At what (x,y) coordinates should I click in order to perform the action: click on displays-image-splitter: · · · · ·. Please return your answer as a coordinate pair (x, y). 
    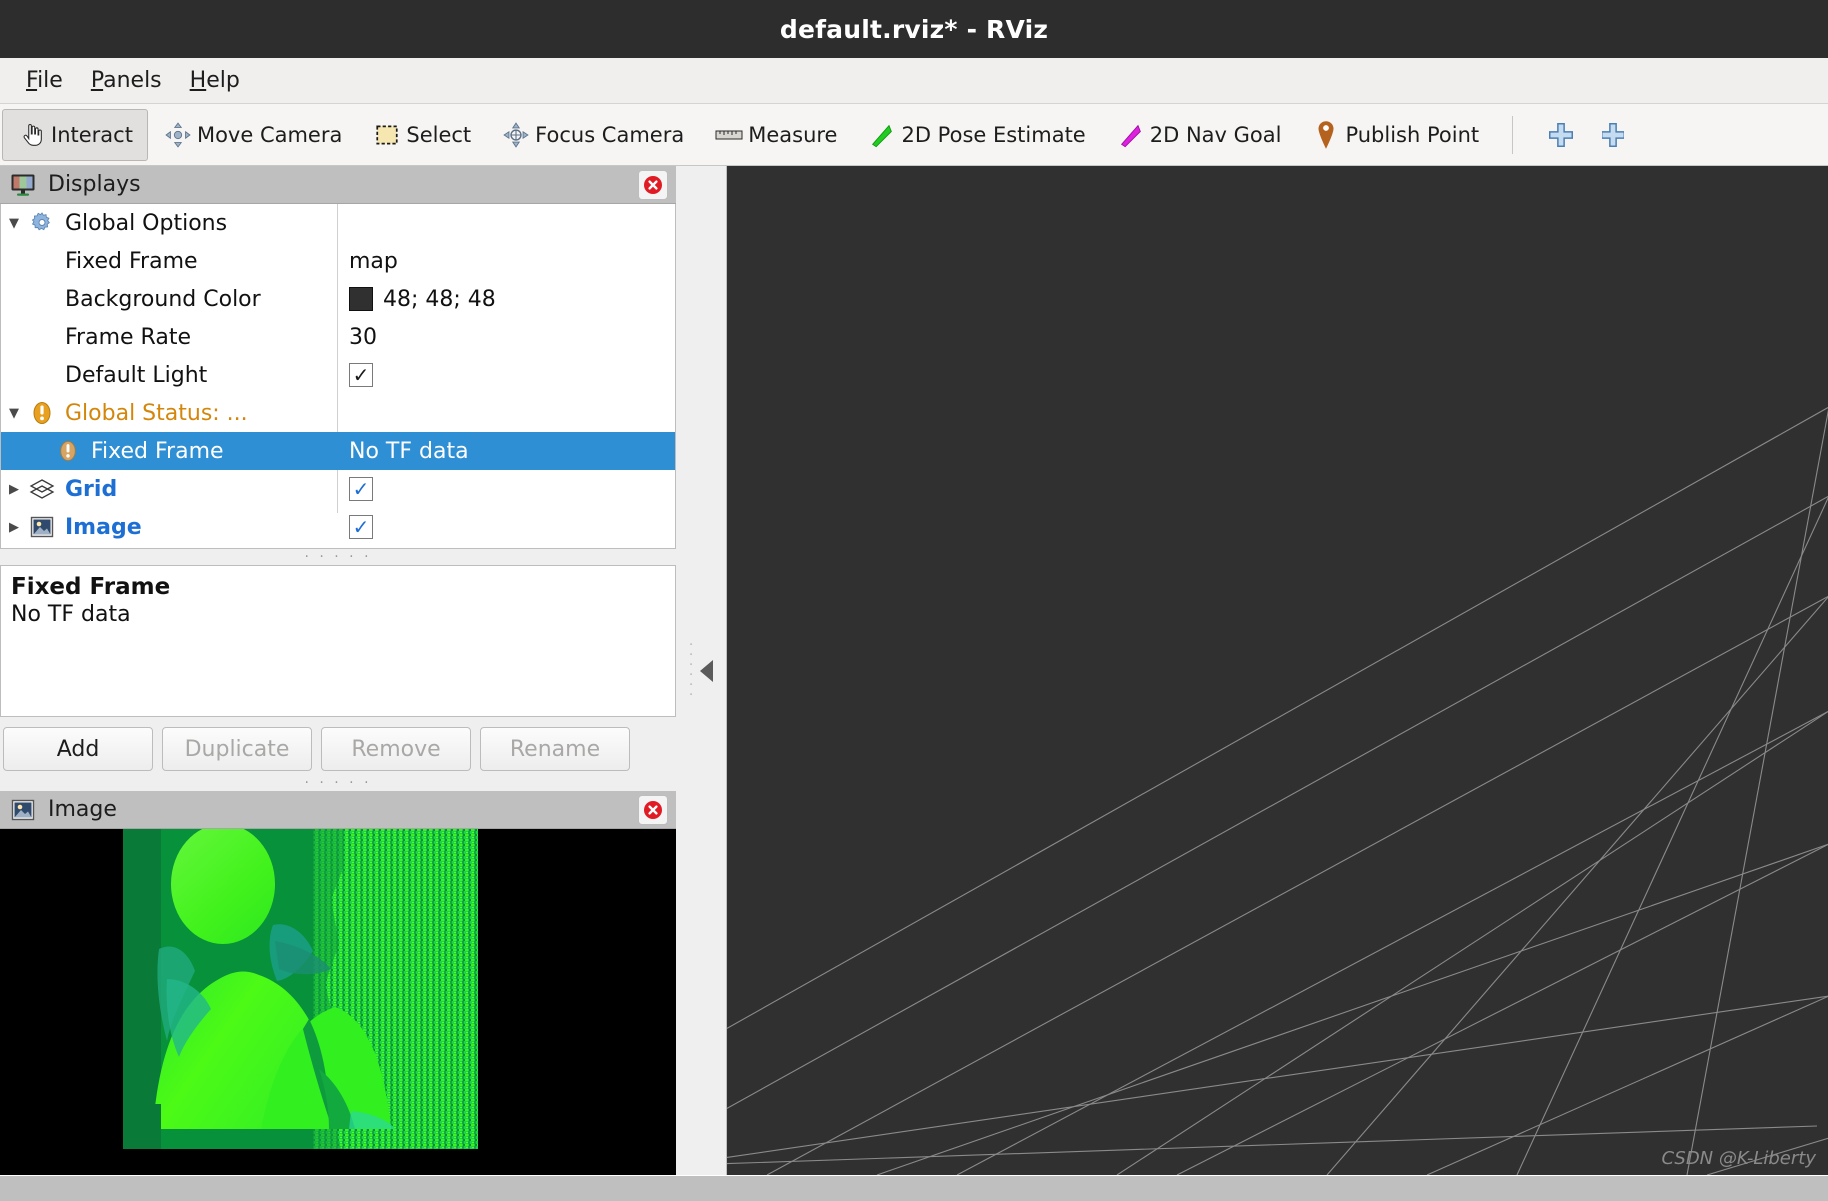
    Looking at the image, I should click on (338, 783).